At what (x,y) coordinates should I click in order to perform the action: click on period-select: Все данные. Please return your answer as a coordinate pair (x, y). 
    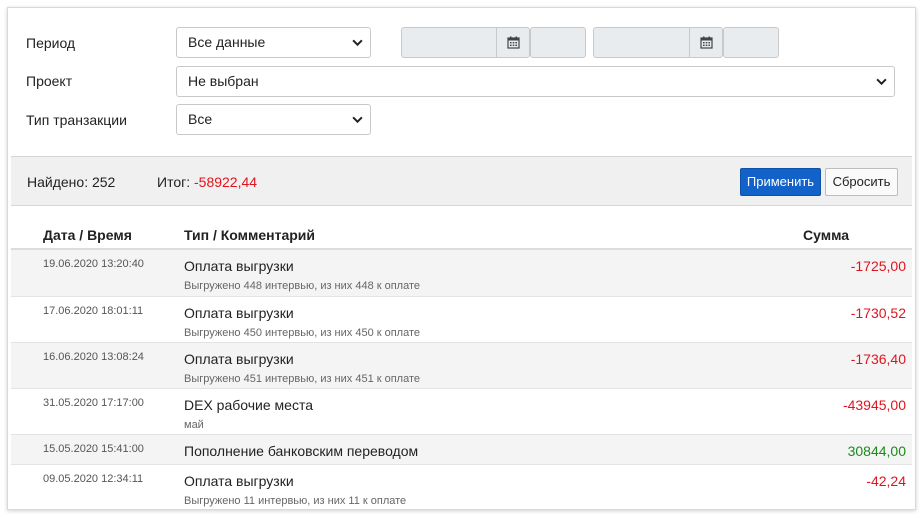
    Looking at the image, I should click on (273, 42).